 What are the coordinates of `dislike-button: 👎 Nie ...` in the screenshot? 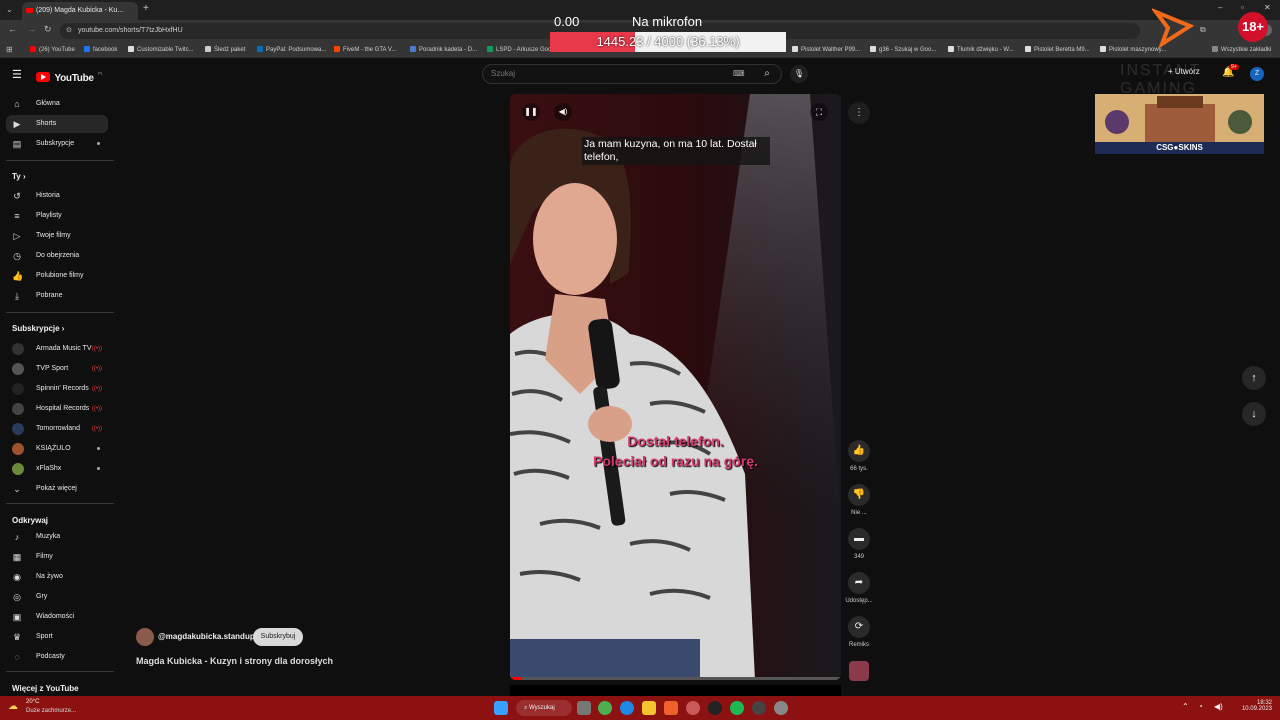 It's located at (859, 500).